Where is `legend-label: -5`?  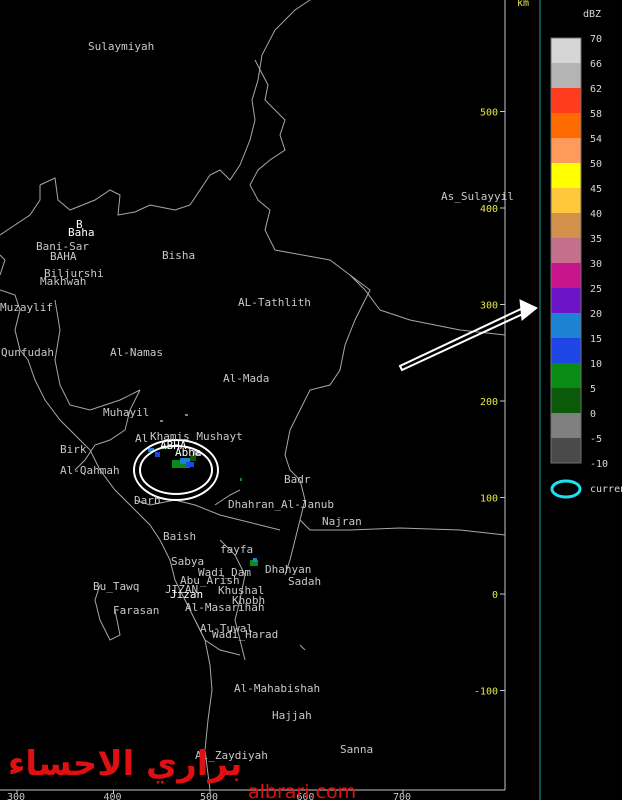
legend-label: -5 is located at coordinates (596, 439).